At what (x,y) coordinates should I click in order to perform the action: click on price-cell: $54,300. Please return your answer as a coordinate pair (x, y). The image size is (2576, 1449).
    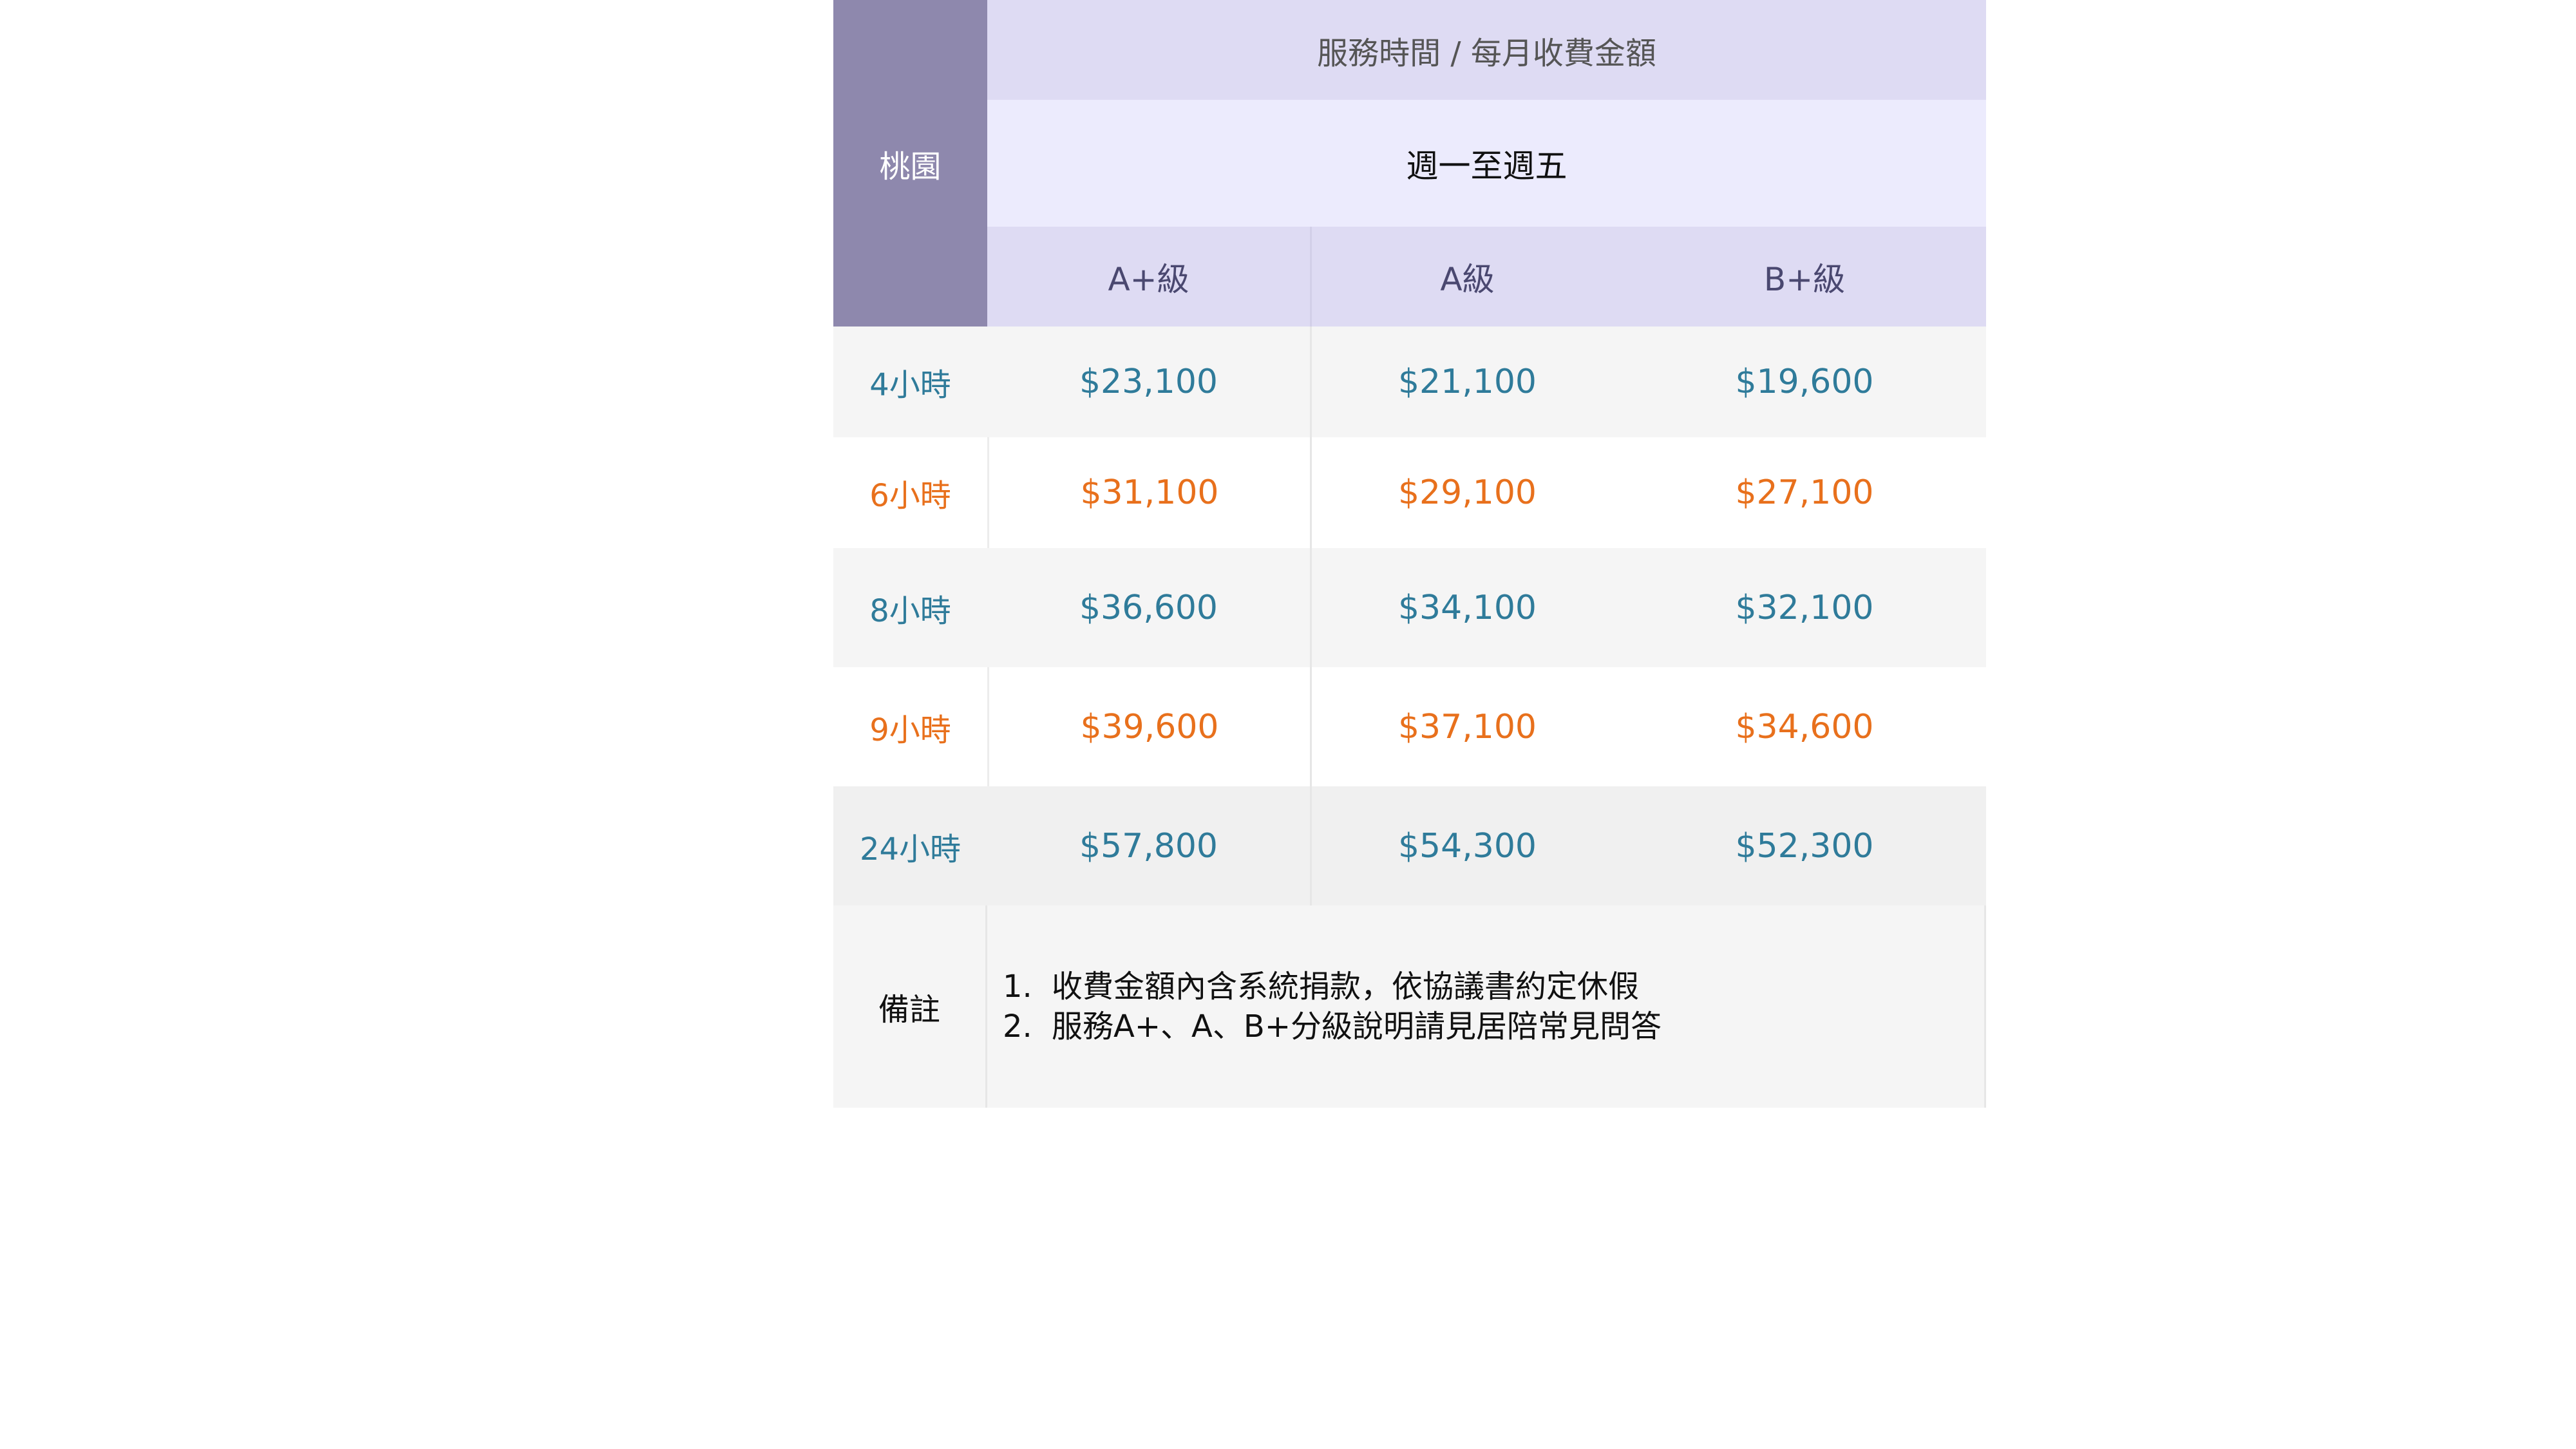
    Looking at the image, I should click on (1467, 846).